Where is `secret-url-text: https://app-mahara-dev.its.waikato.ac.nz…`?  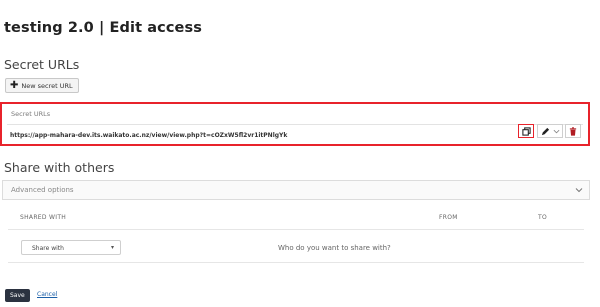
secret-url-text: https://app-mahara-dev.its.waikato.ac.nz… is located at coordinates (149, 135).